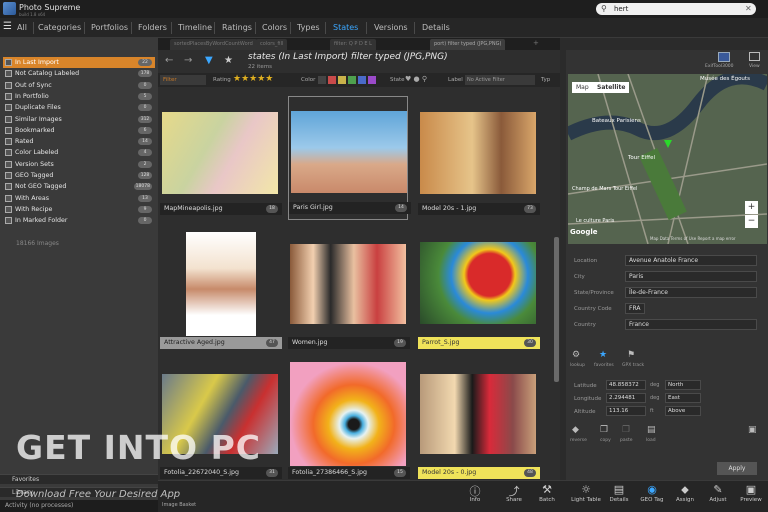  What do you see at coordinates (676, 9) in the screenshot?
I see `search-input: hert` at bounding box center [676, 9].